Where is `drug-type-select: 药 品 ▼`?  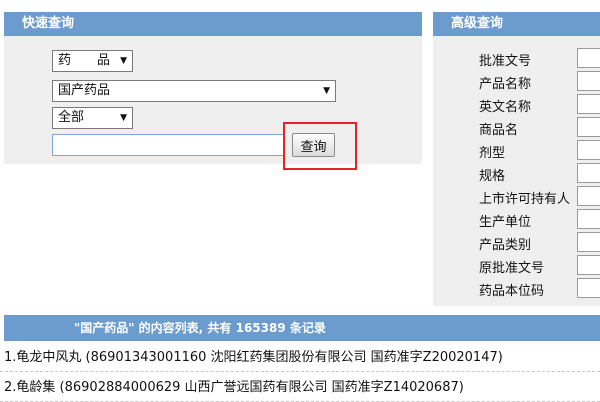 drug-type-select: 药 品 ▼ is located at coordinates (92, 61).